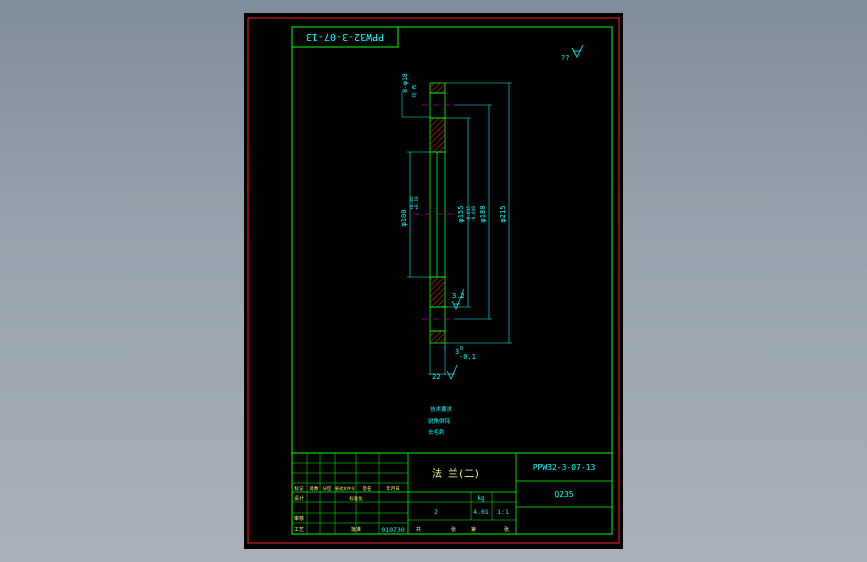  What do you see at coordinates (452, 372) in the screenshot?
I see `roughness-bottom-icon` at bounding box center [452, 372].